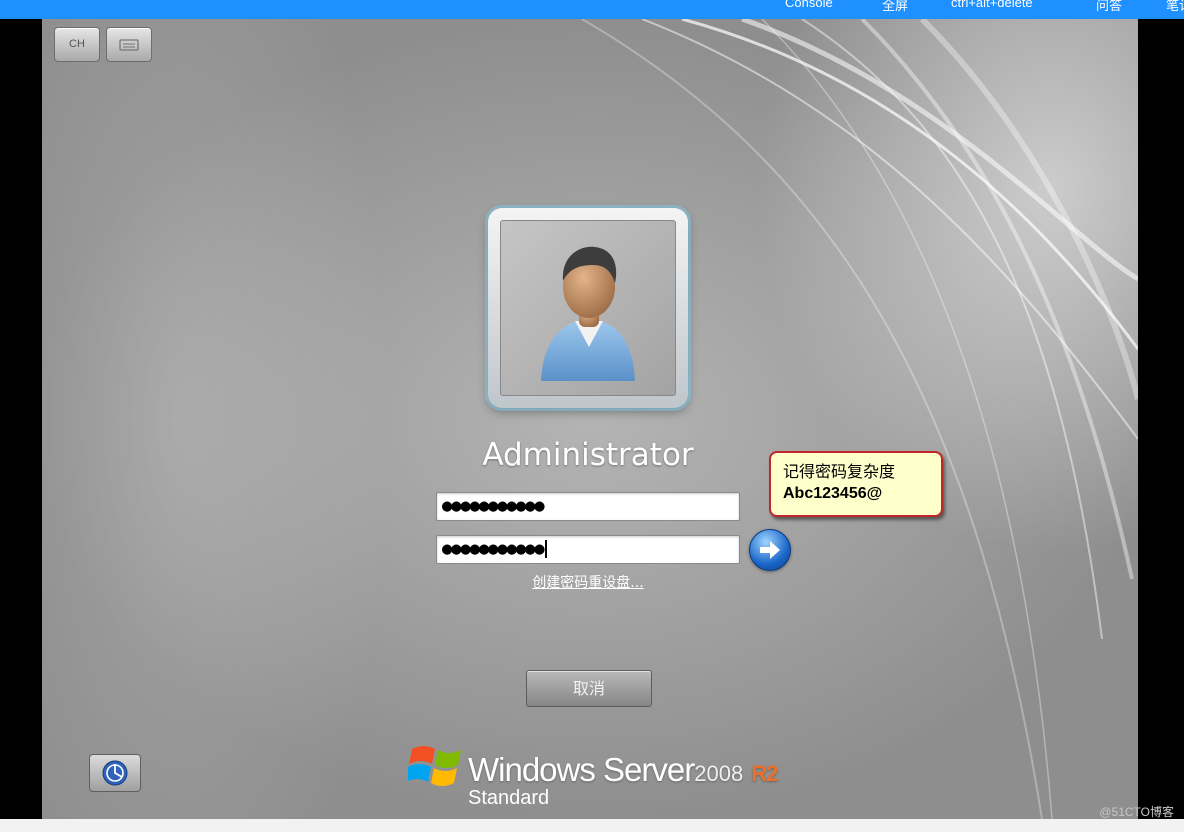 This screenshot has width=1184, height=832. I want to click on windows-server-brand: Windows Server2008 R2 Standard, so click(598, 777).